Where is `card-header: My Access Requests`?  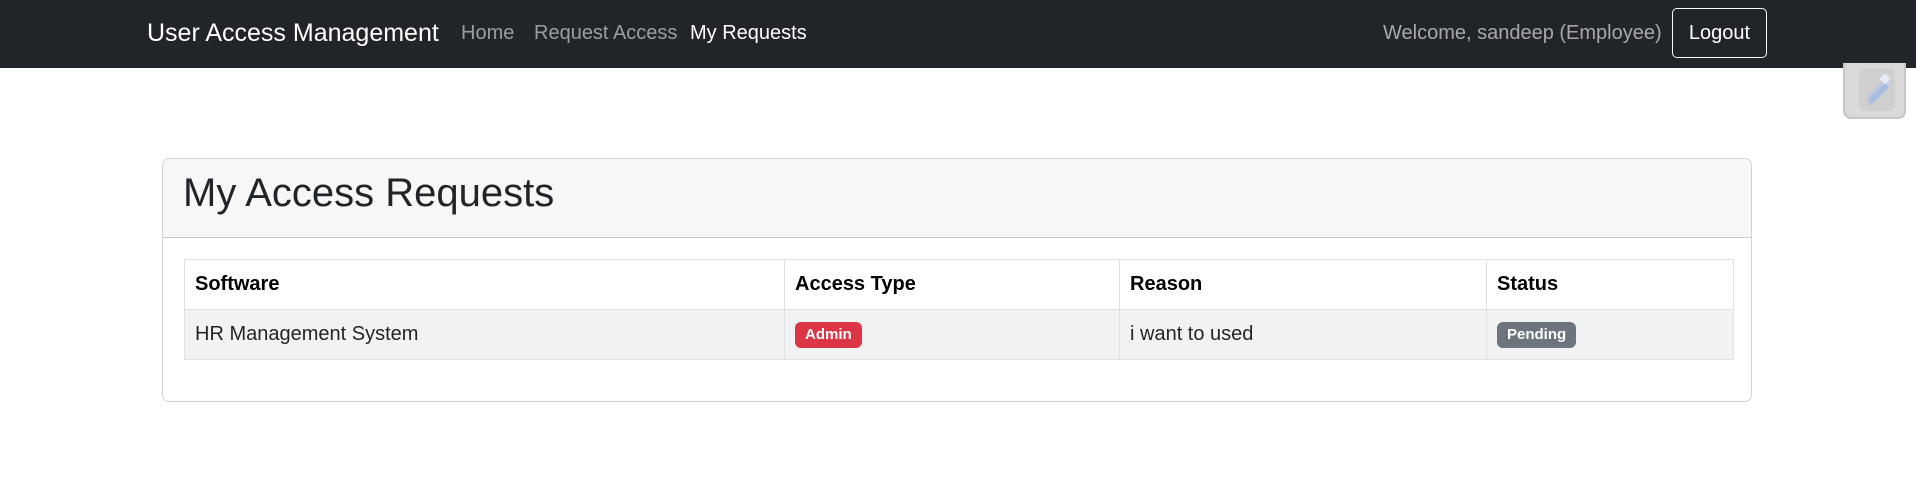
card-header: My Access Requests is located at coordinates (957, 198).